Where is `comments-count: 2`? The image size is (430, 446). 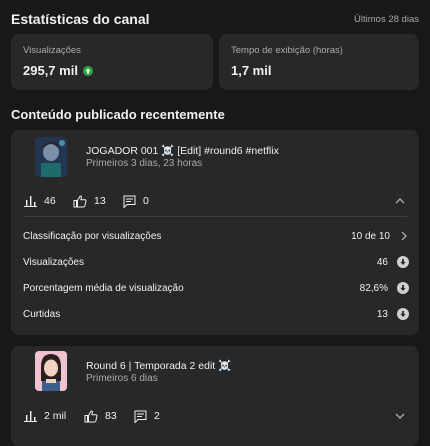
comments-count: 2 is located at coordinates (157, 416).